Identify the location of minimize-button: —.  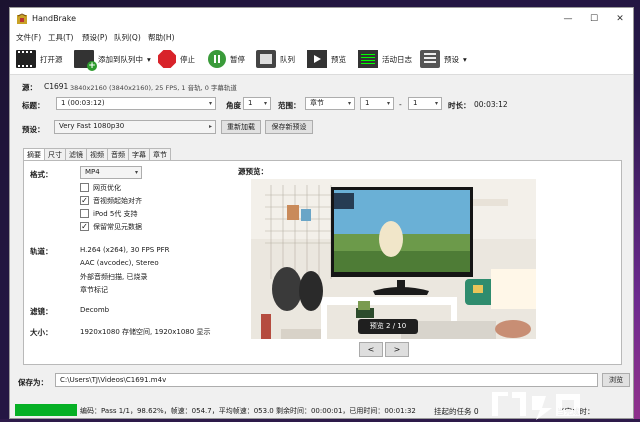
(568, 19).